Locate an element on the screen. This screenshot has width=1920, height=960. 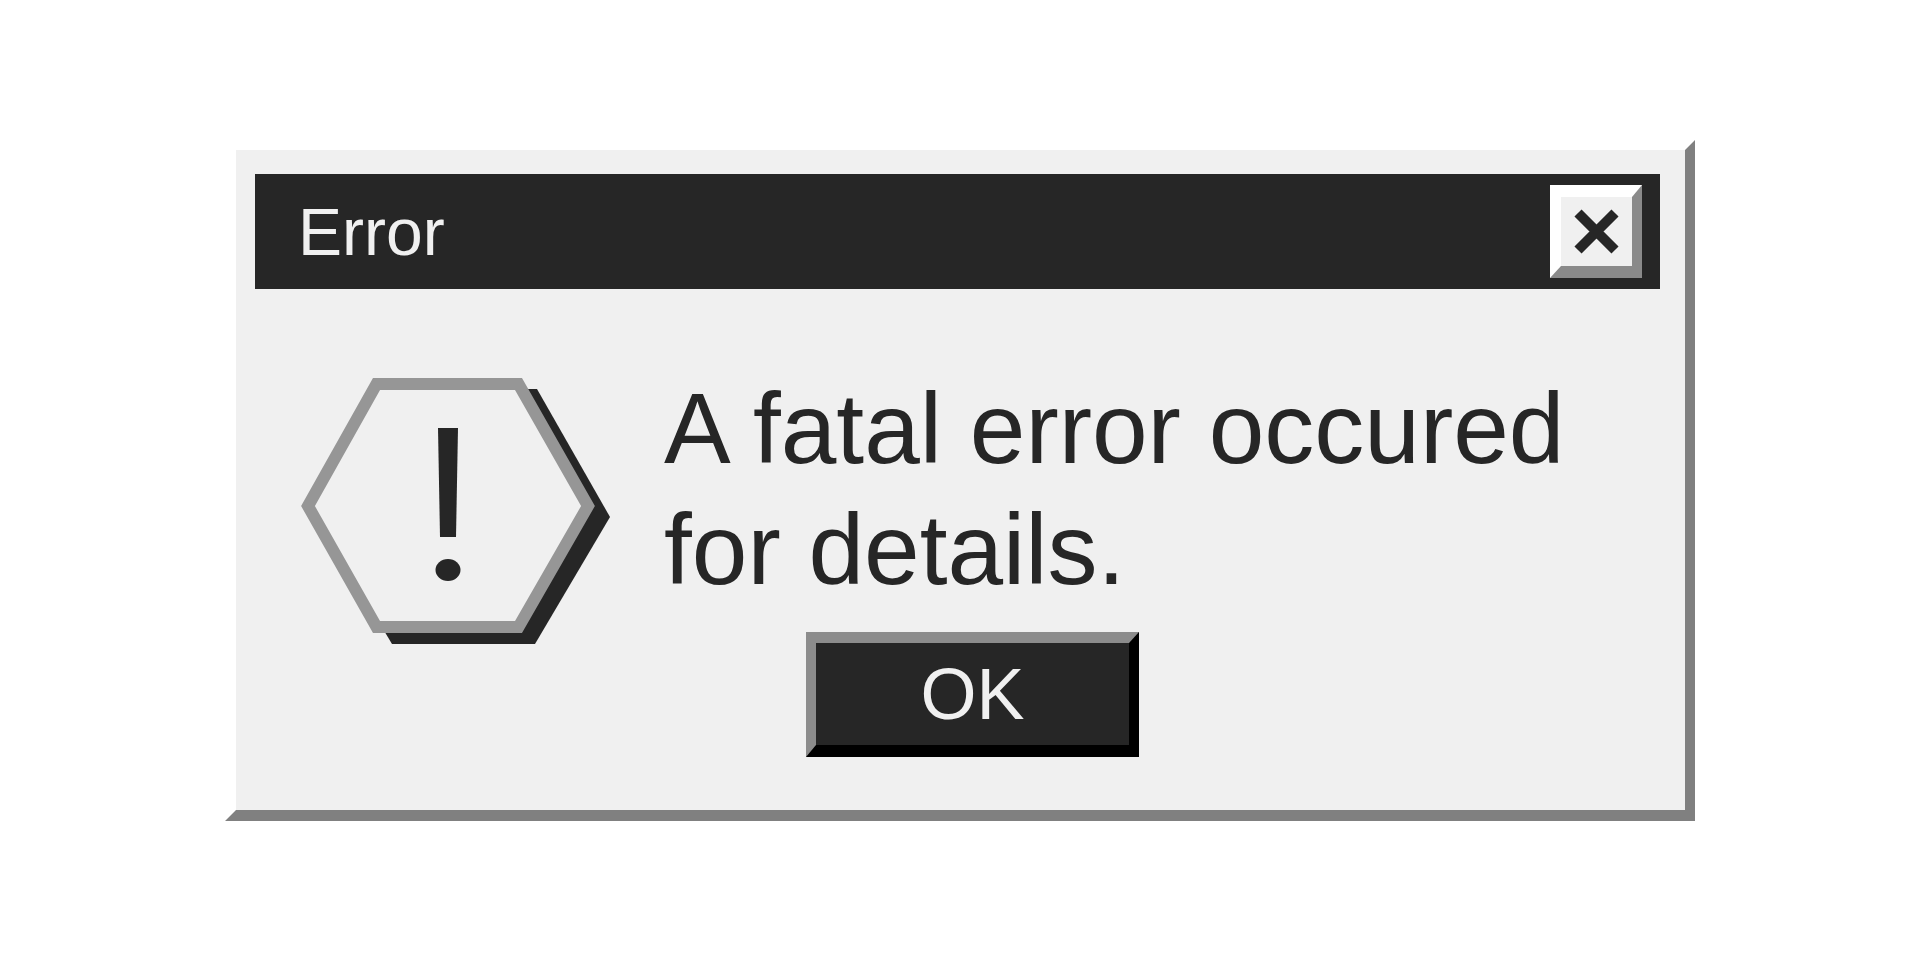
close-button is located at coordinates (1596, 231).